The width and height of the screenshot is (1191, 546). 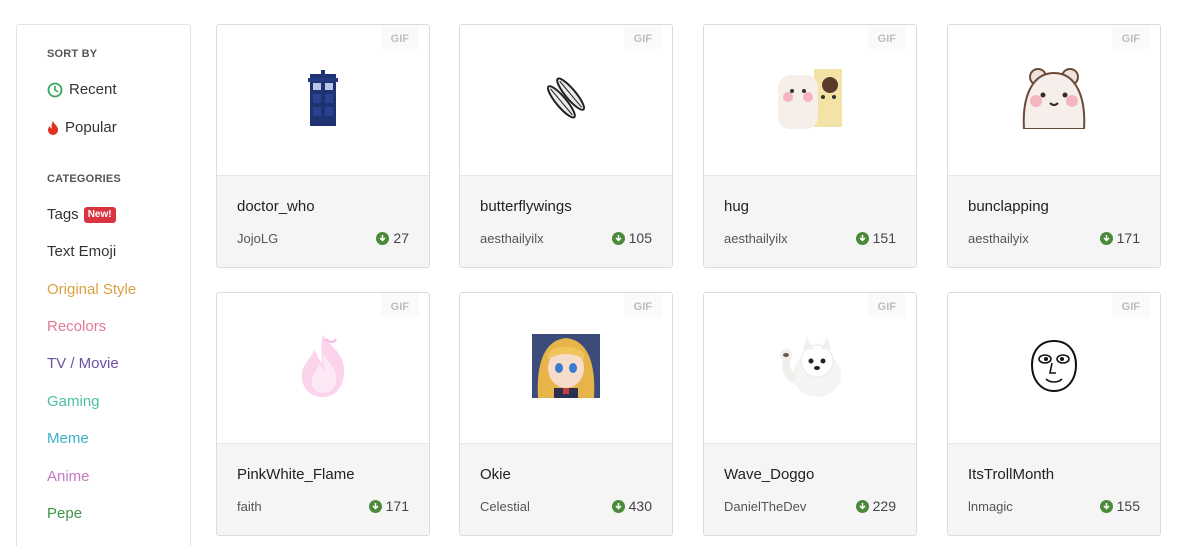 I want to click on download-count-value: 105, so click(x=640, y=238).